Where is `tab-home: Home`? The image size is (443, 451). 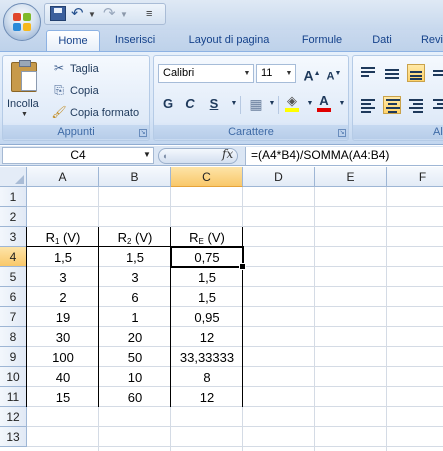 tab-home: Home is located at coordinates (73, 40).